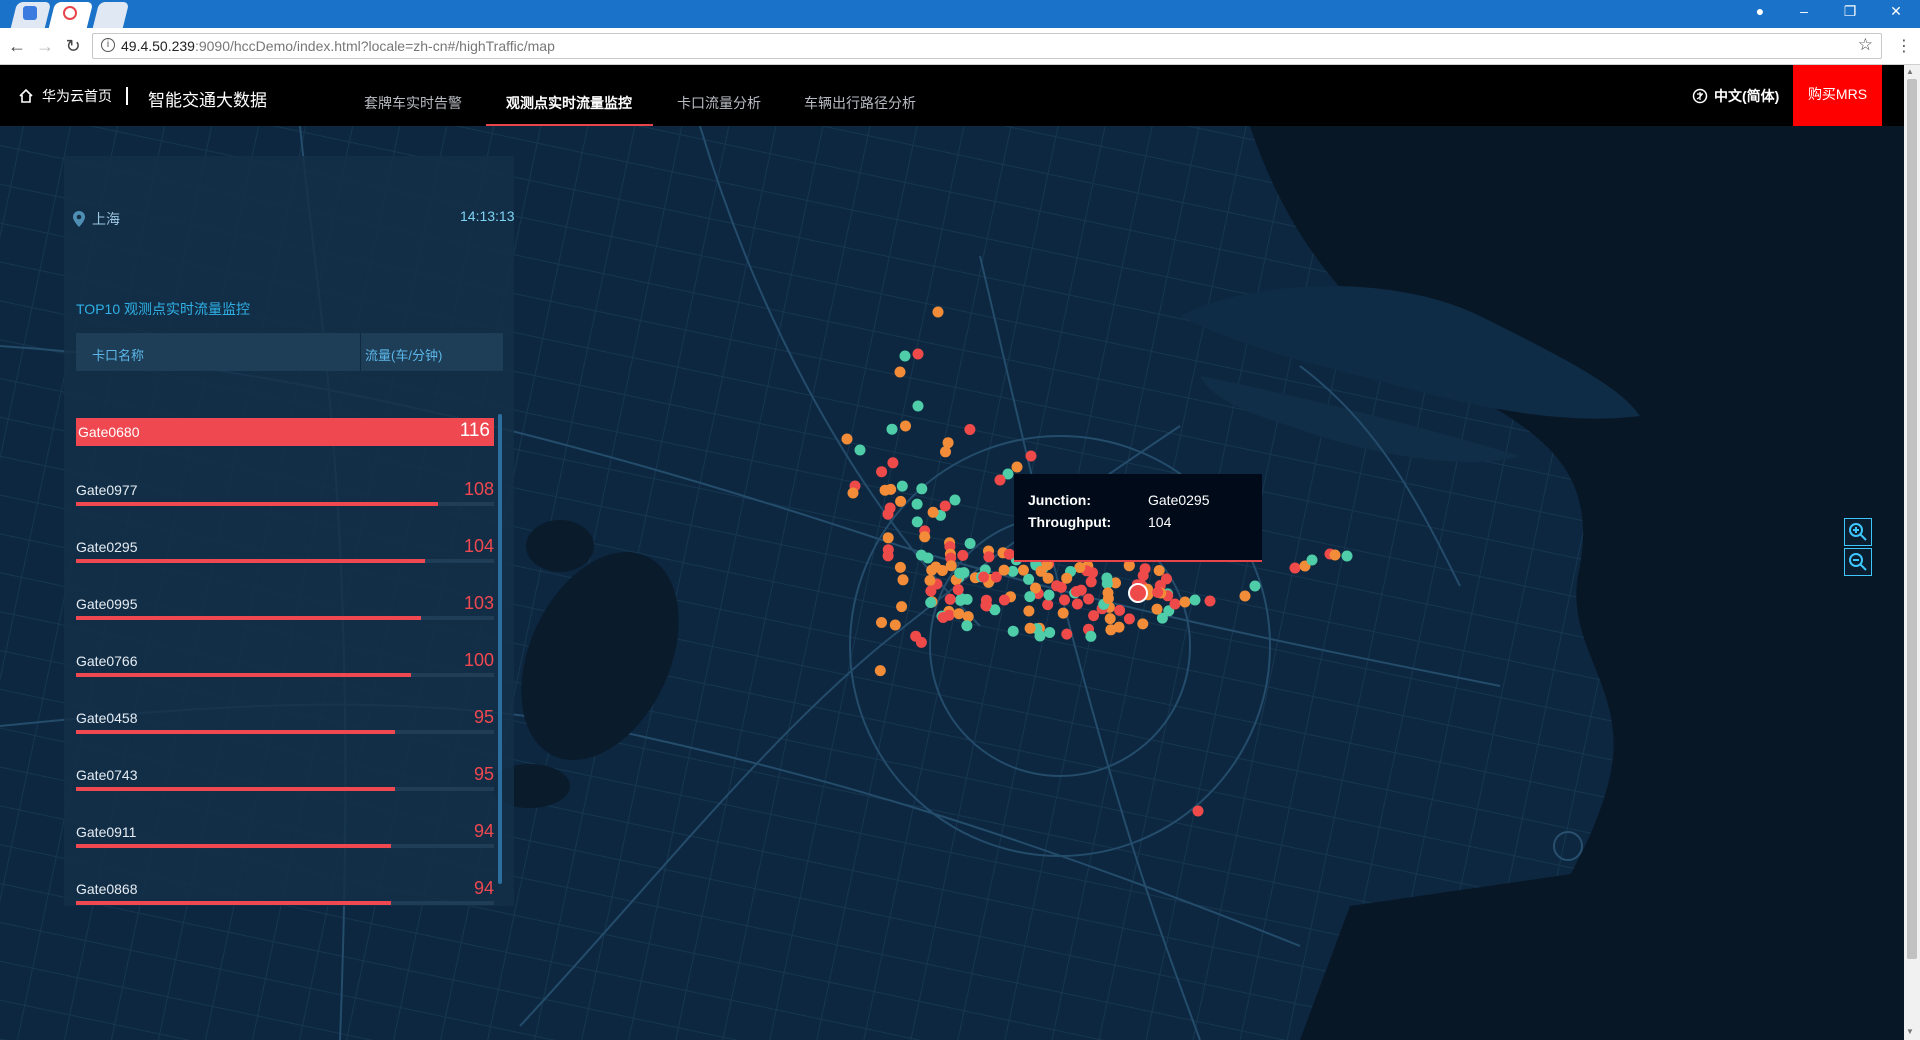 The image size is (1920, 1040). I want to click on nav-traffic-monitor: 观测点实时流量监控, so click(569, 103).